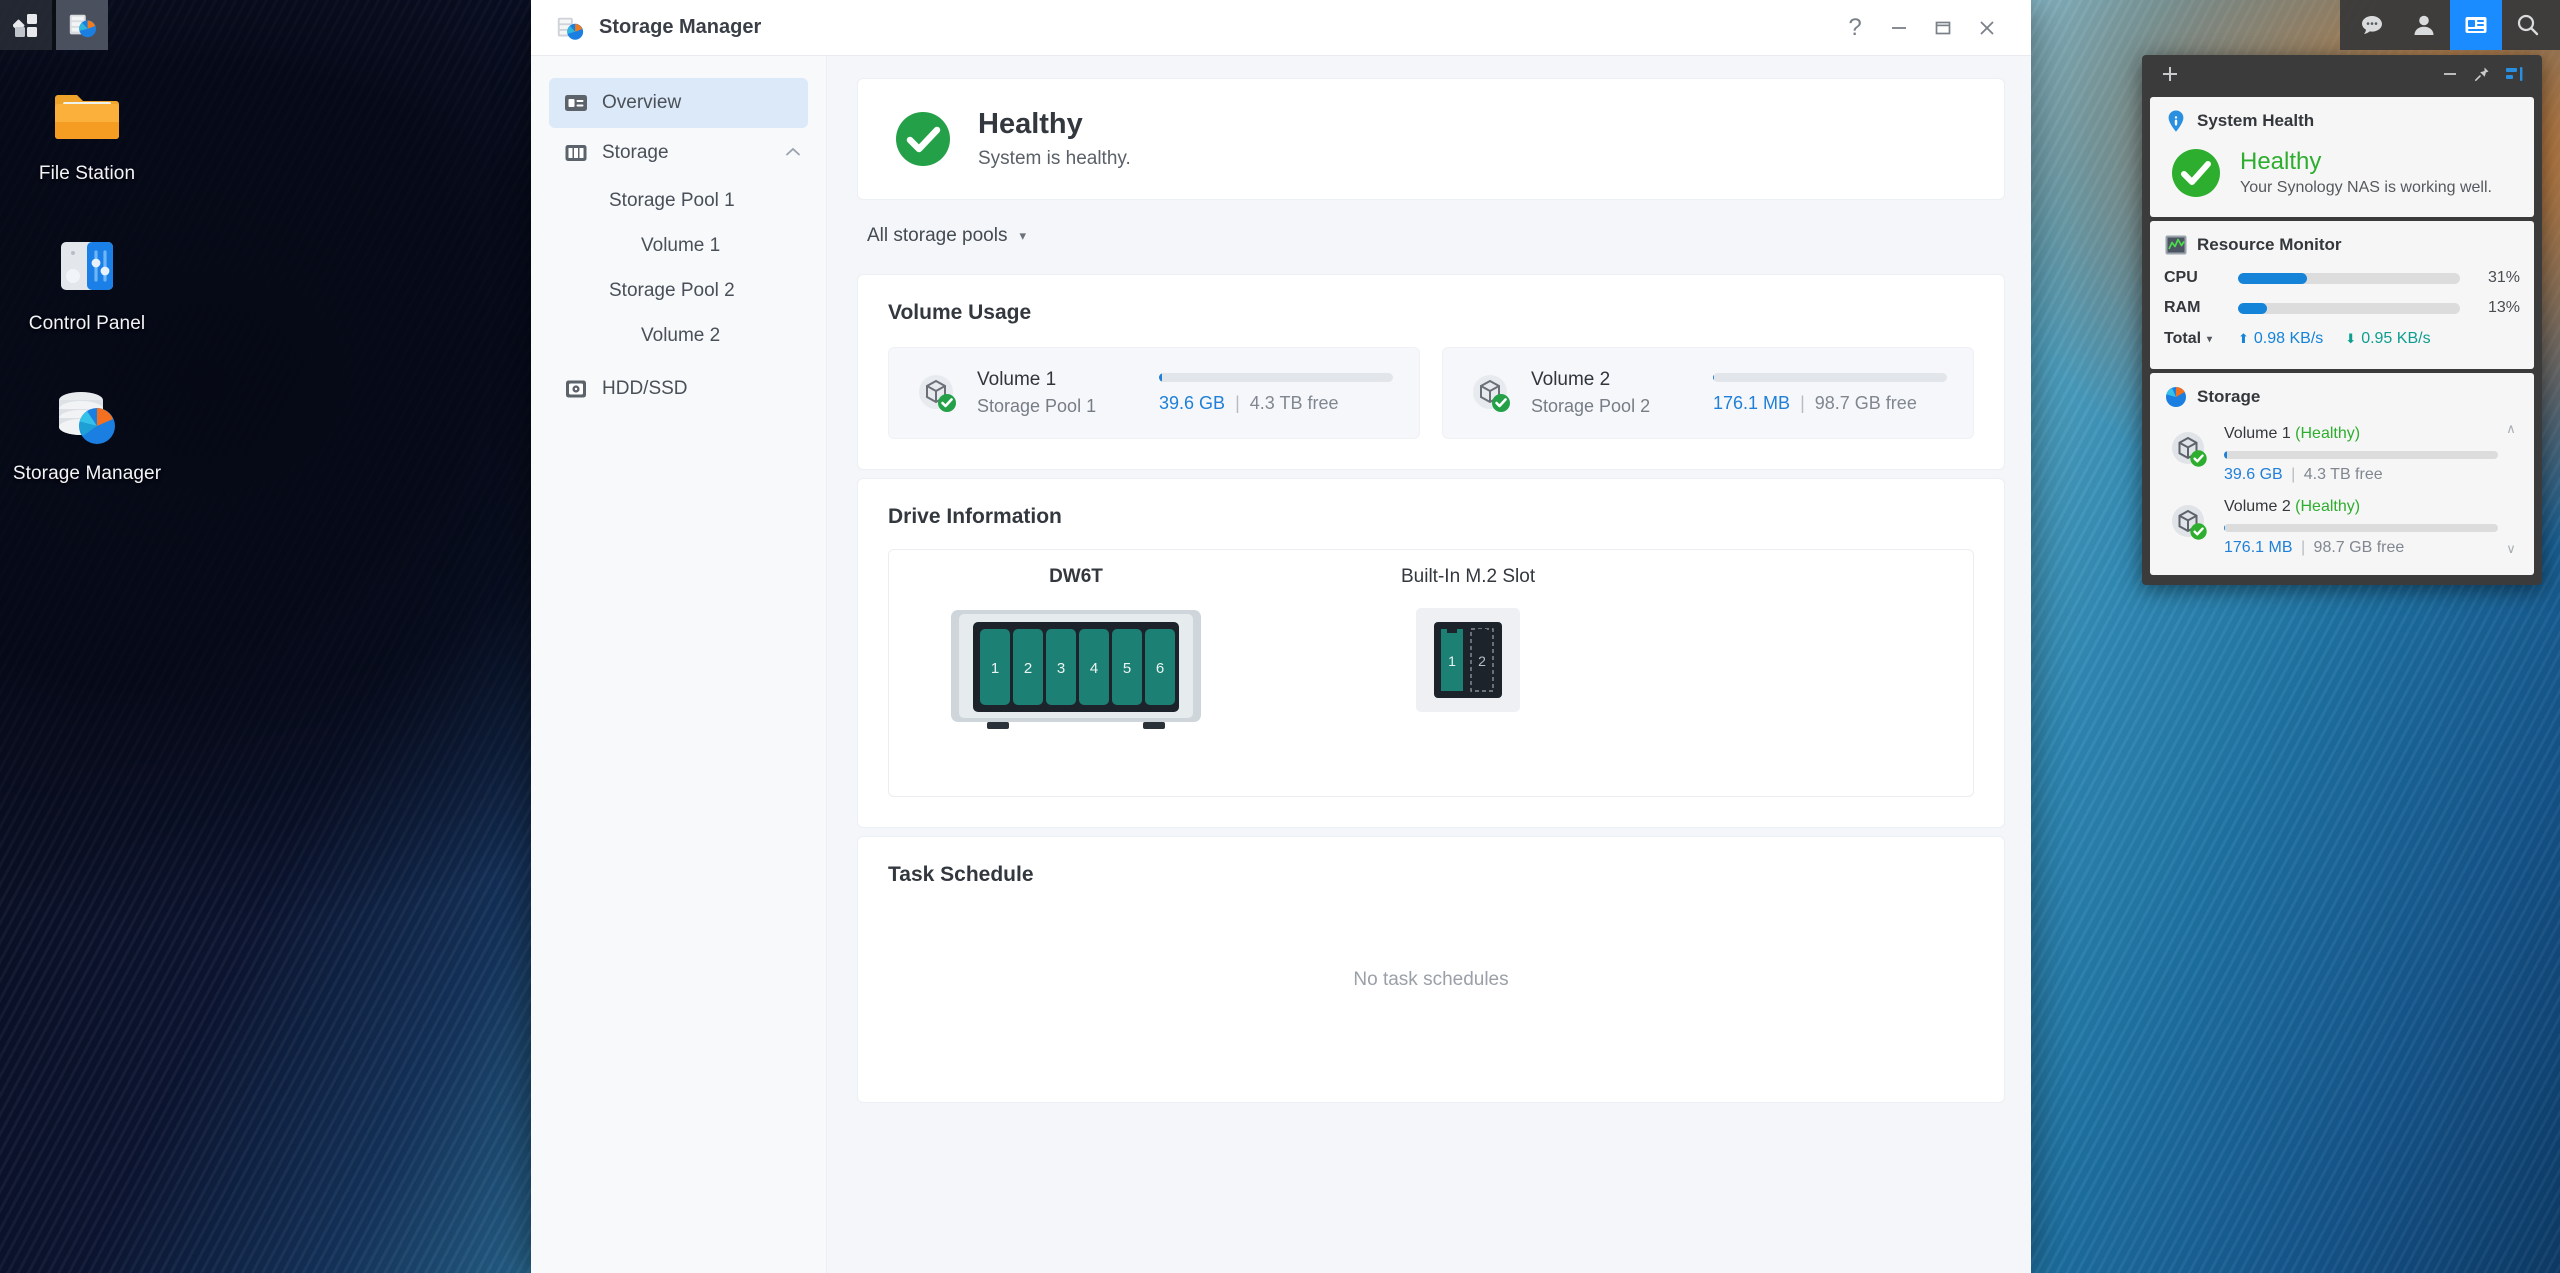  What do you see at coordinates (1899, 28) in the screenshot?
I see `minimize-button` at bounding box center [1899, 28].